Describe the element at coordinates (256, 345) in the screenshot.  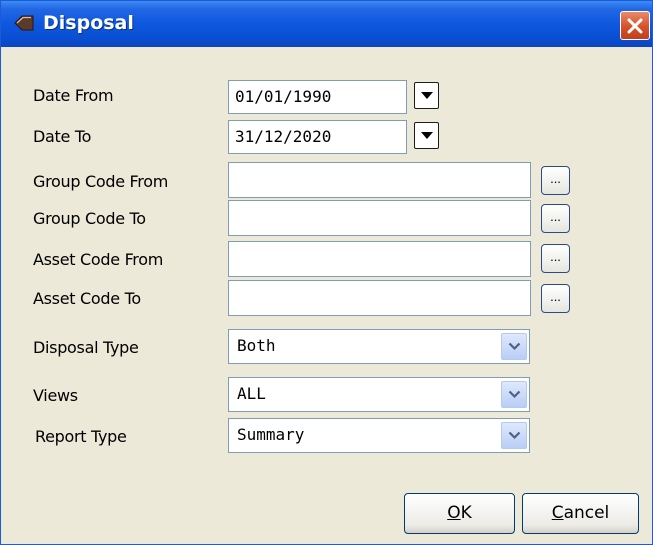
I see `disposal-type-value: Both` at that location.